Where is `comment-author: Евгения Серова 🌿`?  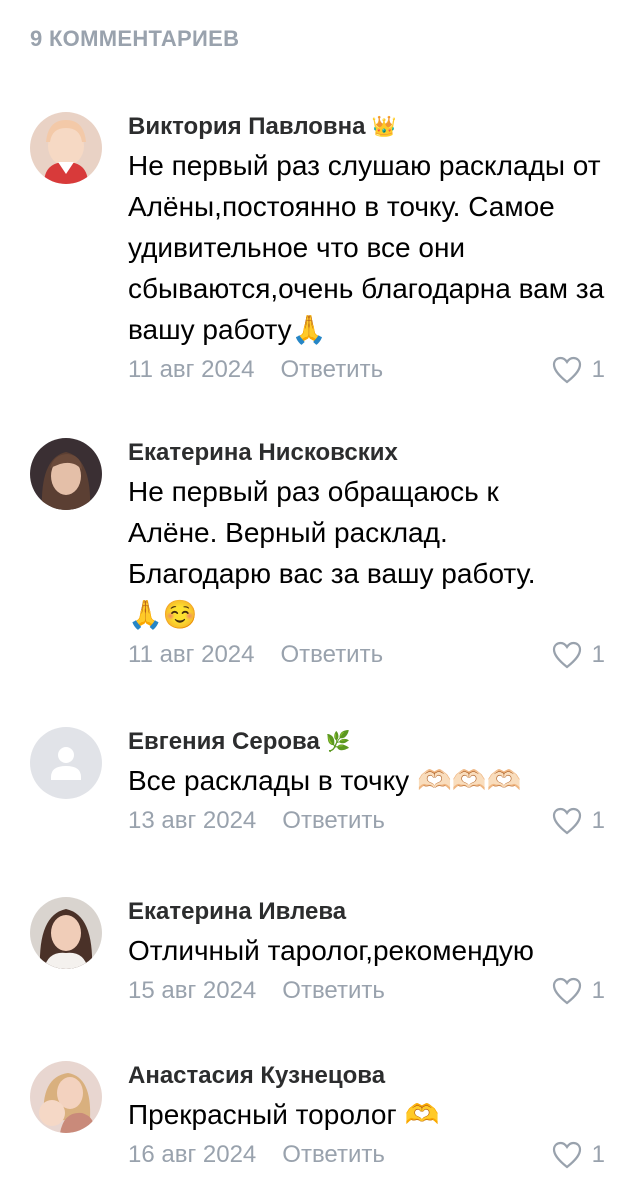 comment-author: Евгения Серова 🌿 is located at coordinates (366, 742).